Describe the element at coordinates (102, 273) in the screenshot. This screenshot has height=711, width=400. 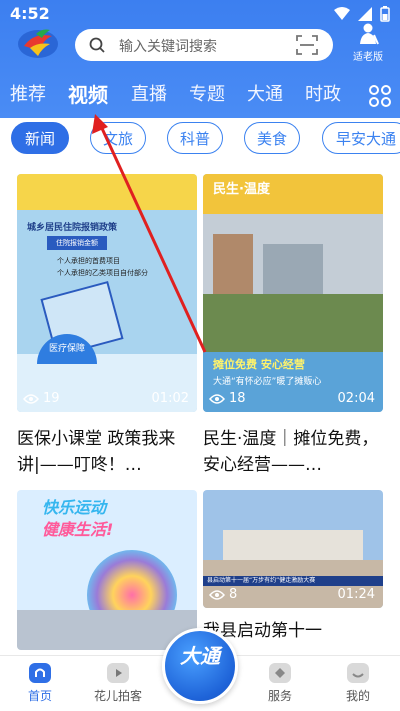
I see `thumb-text: 个人承担的乙类项目自付部分` at that location.